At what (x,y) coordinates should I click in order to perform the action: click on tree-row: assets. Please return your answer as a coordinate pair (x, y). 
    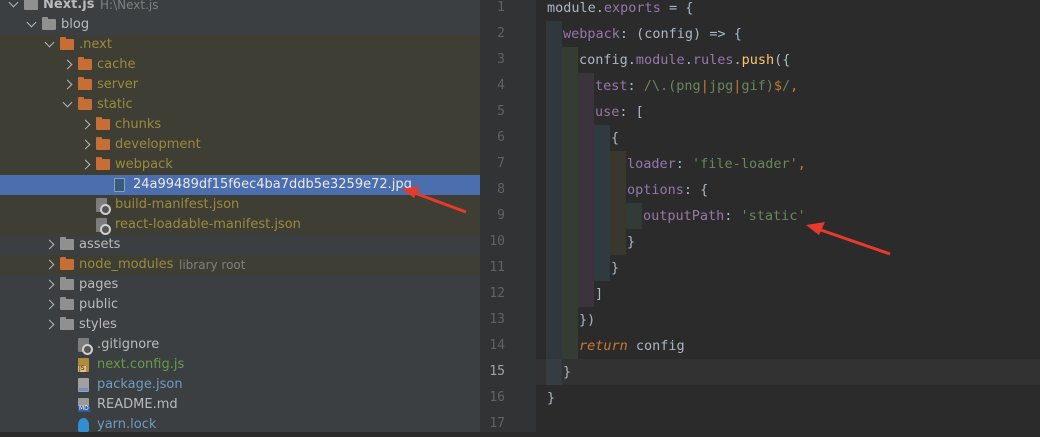
    Looking at the image, I should click on (240, 245).